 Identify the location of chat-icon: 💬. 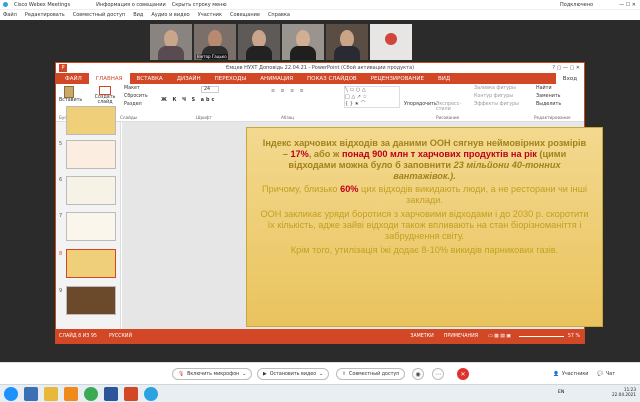
(600, 374).